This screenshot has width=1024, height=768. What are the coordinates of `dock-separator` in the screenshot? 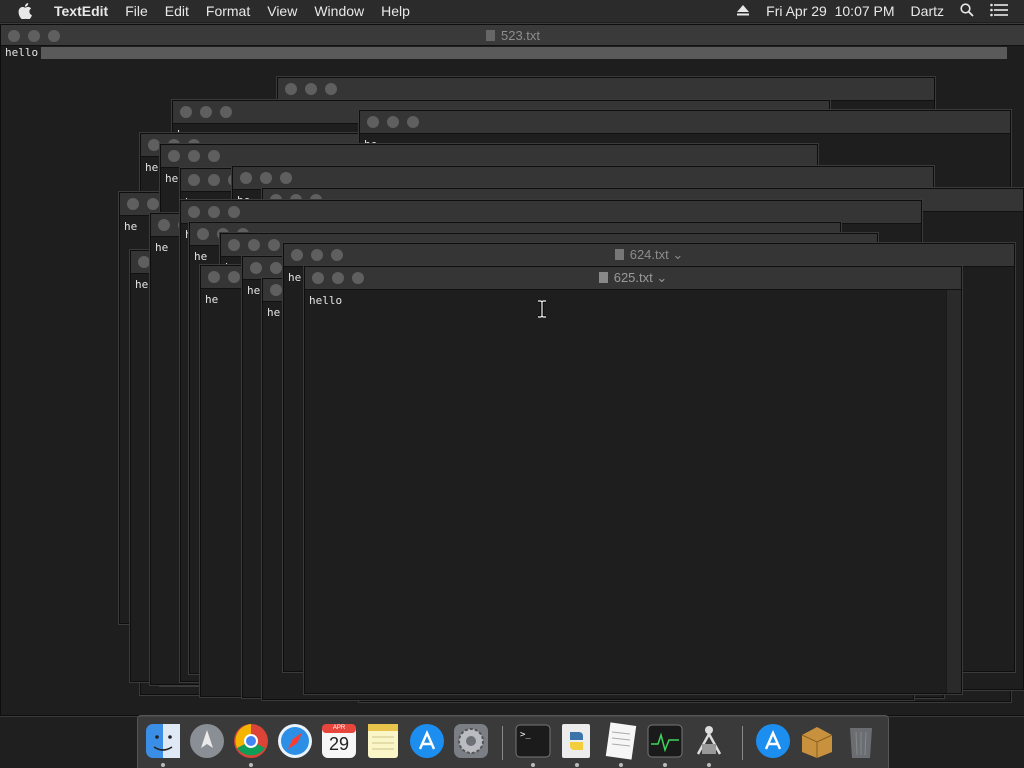 It's located at (742, 743).